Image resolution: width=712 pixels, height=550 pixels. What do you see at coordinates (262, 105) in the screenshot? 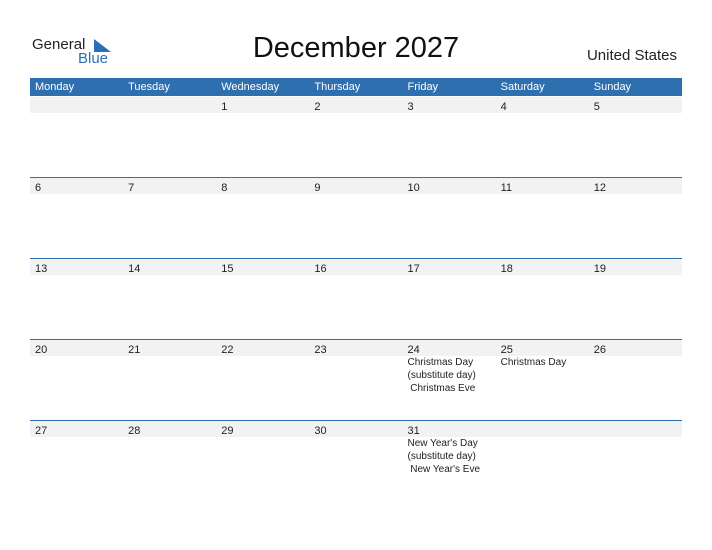
I see `day-cell: 1` at bounding box center [262, 105].